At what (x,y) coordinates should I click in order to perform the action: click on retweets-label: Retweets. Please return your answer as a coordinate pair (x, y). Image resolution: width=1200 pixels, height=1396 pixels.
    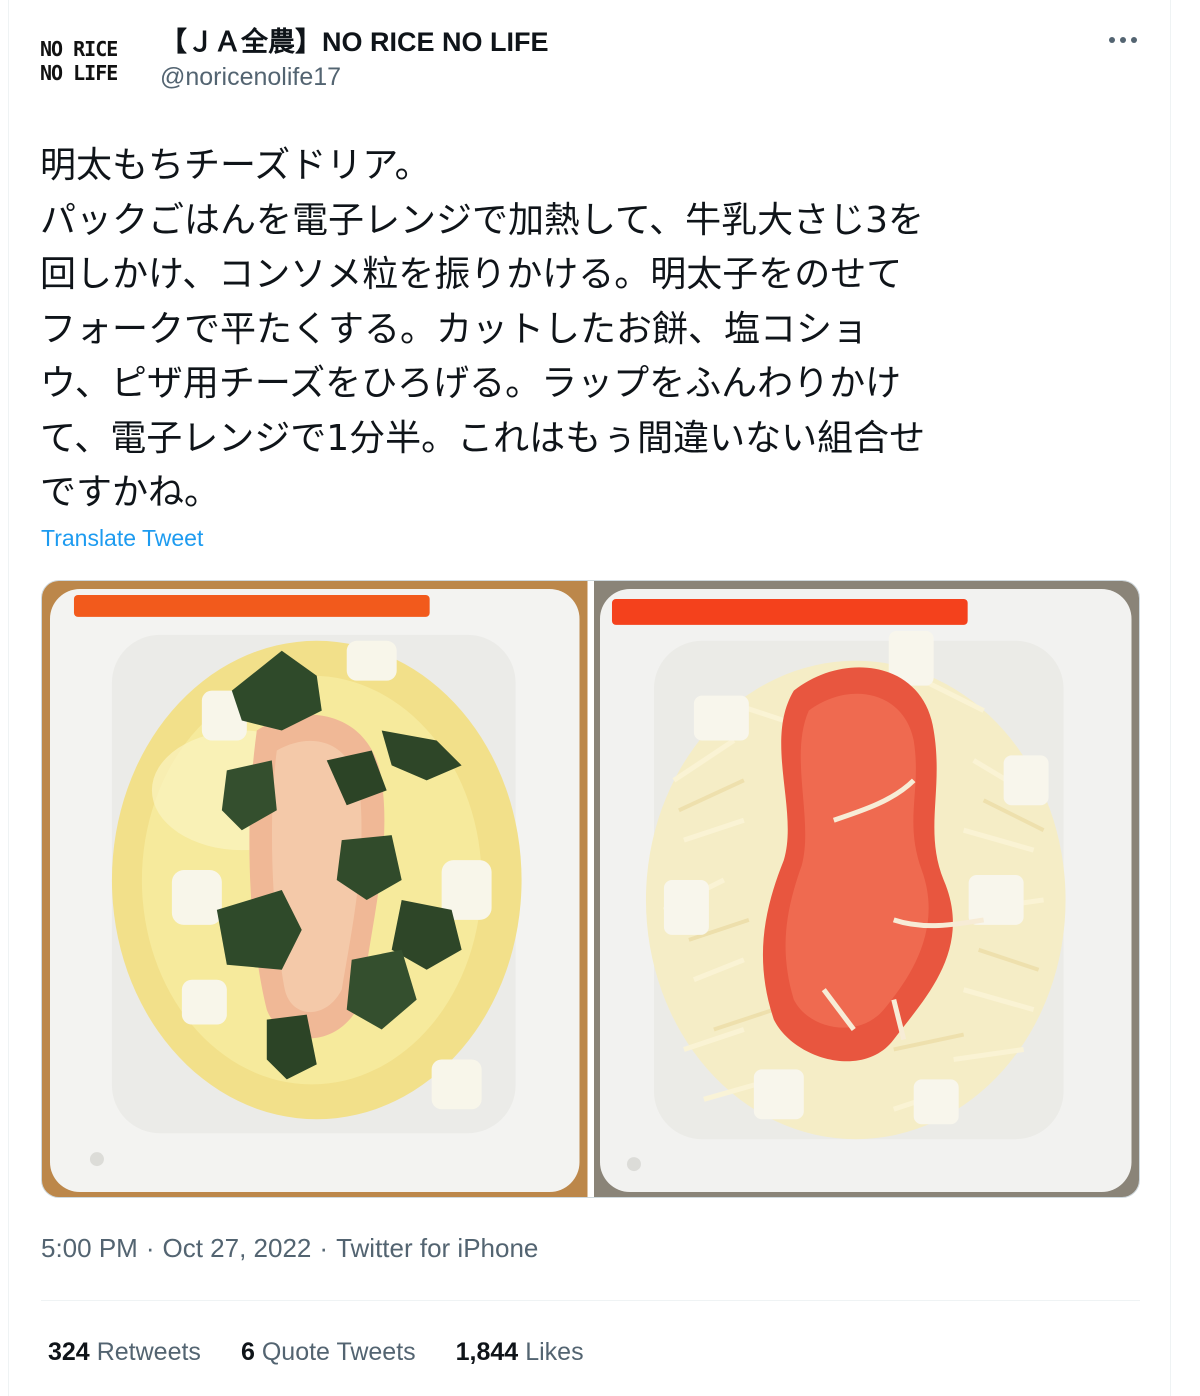
    Looking at the image, I should click on (148, 1352).